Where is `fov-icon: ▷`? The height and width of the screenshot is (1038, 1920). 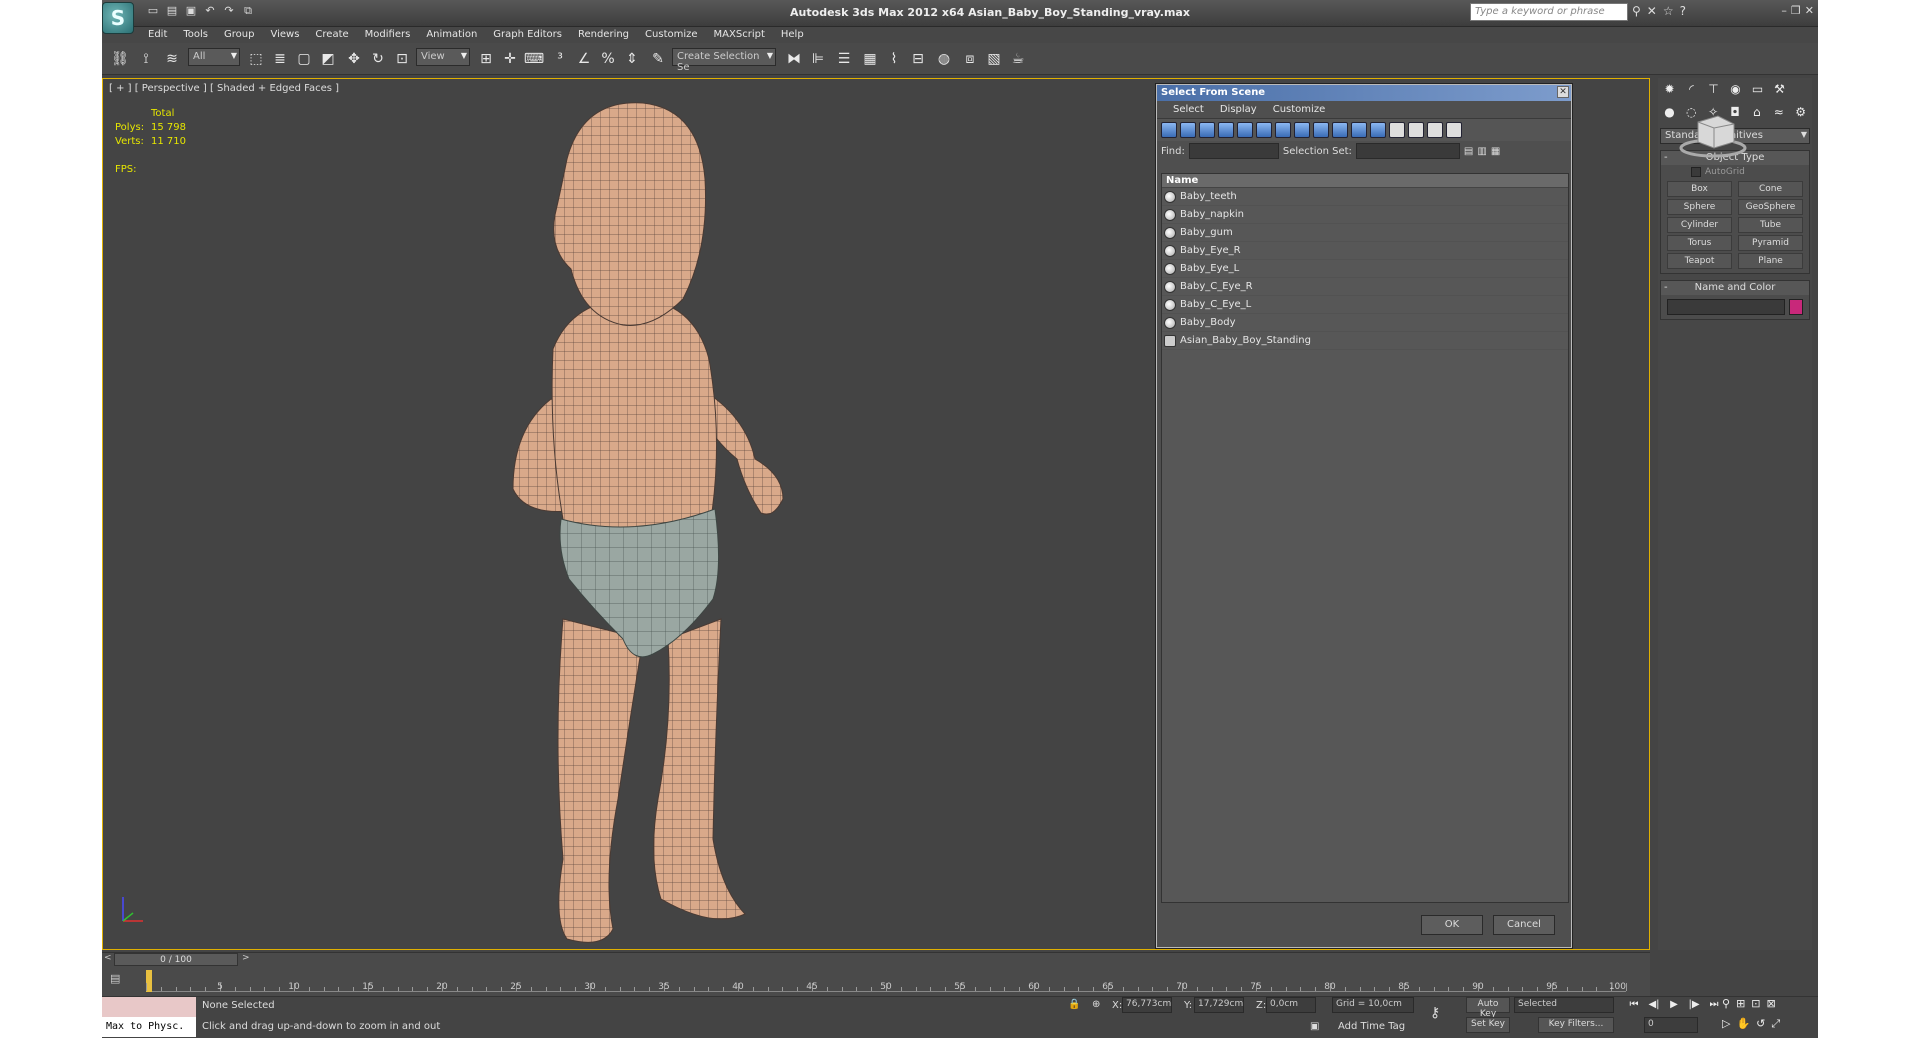 fov-icon: ▷ is located at coordinates (1726, 1024).